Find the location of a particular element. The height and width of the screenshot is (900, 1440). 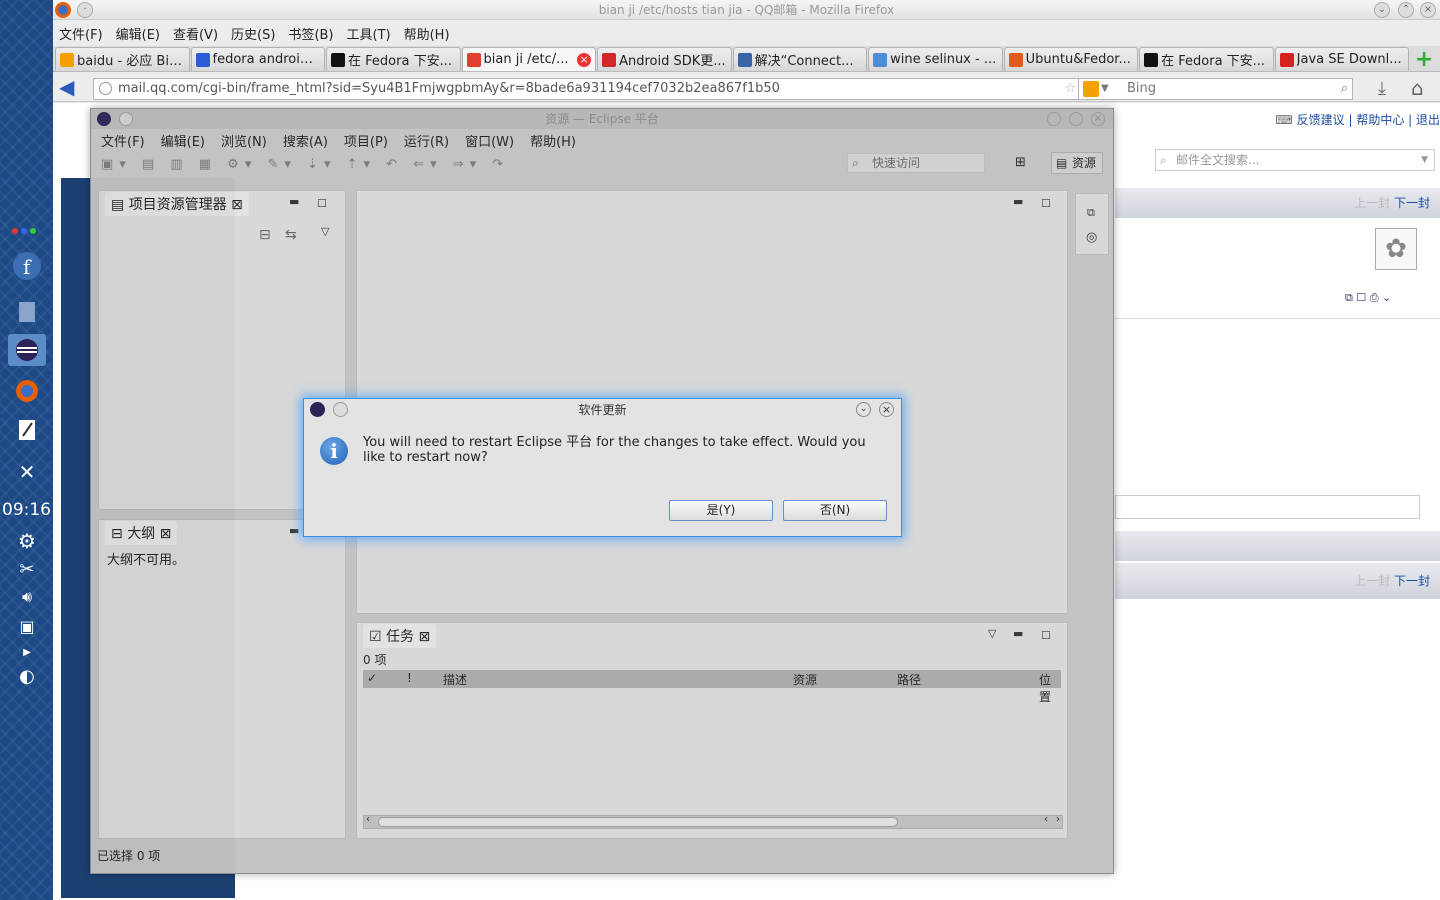

maximize-icon: ⌃ is located at coordinates (1406, 10).